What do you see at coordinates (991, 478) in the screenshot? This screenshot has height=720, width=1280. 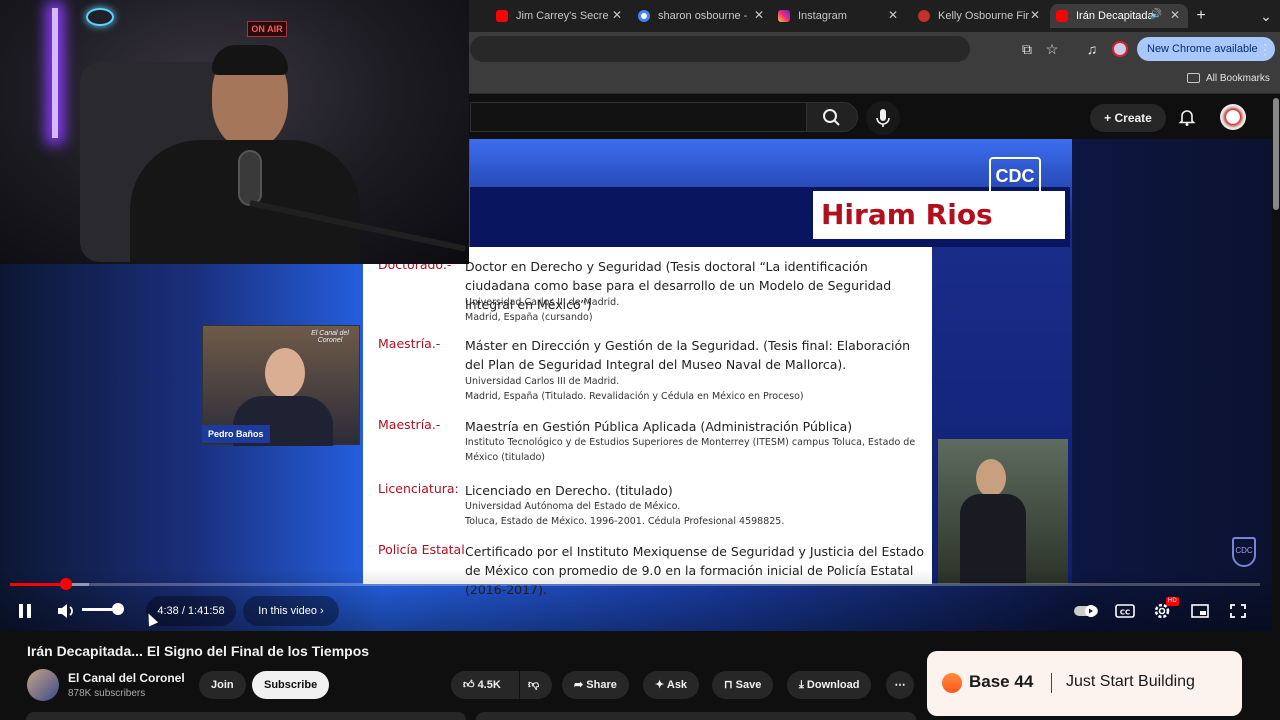 I see `person-silhouette` at bounding box center [991, 478].